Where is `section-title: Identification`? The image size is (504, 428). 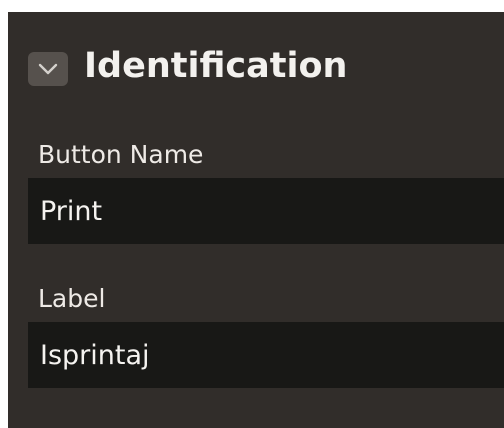
section-title: Identification is located at coordinates (216, 66).